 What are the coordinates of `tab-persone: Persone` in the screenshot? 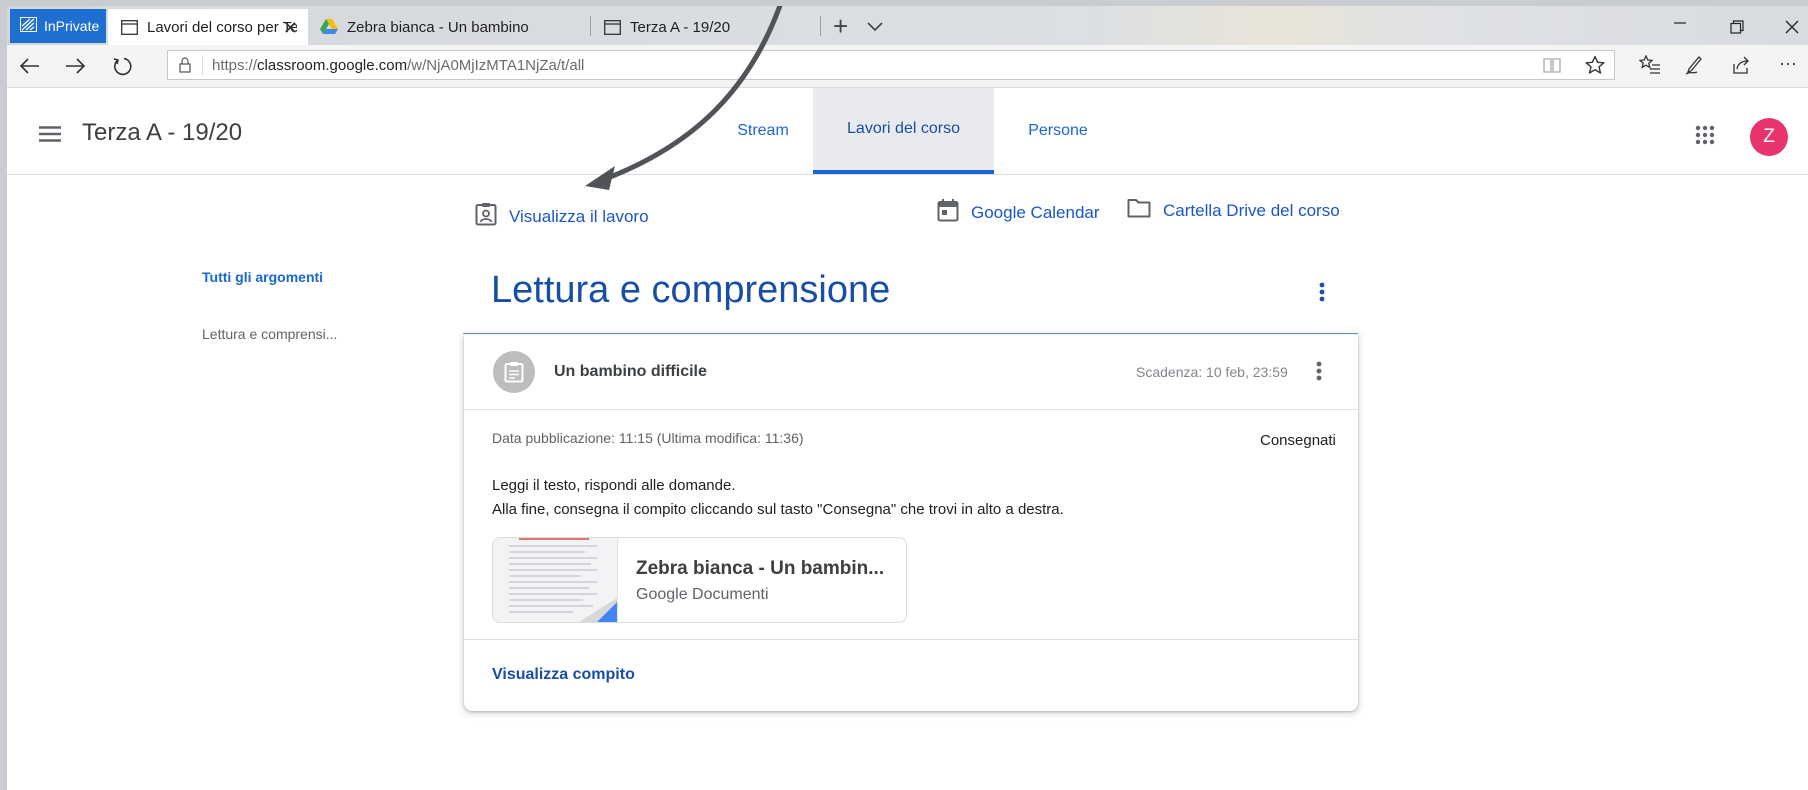 It's located at (1058, 131).